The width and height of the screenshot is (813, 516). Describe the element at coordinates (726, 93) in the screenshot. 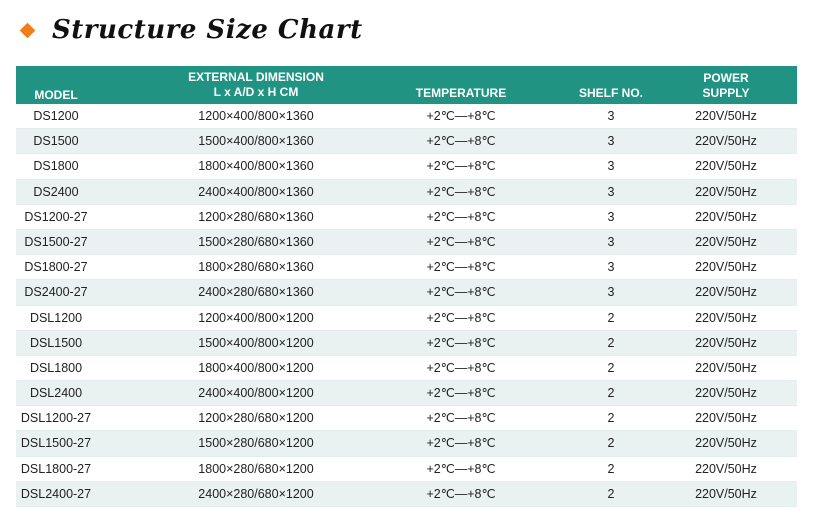

I see `header-power-line2: SUPPLY` at that location.